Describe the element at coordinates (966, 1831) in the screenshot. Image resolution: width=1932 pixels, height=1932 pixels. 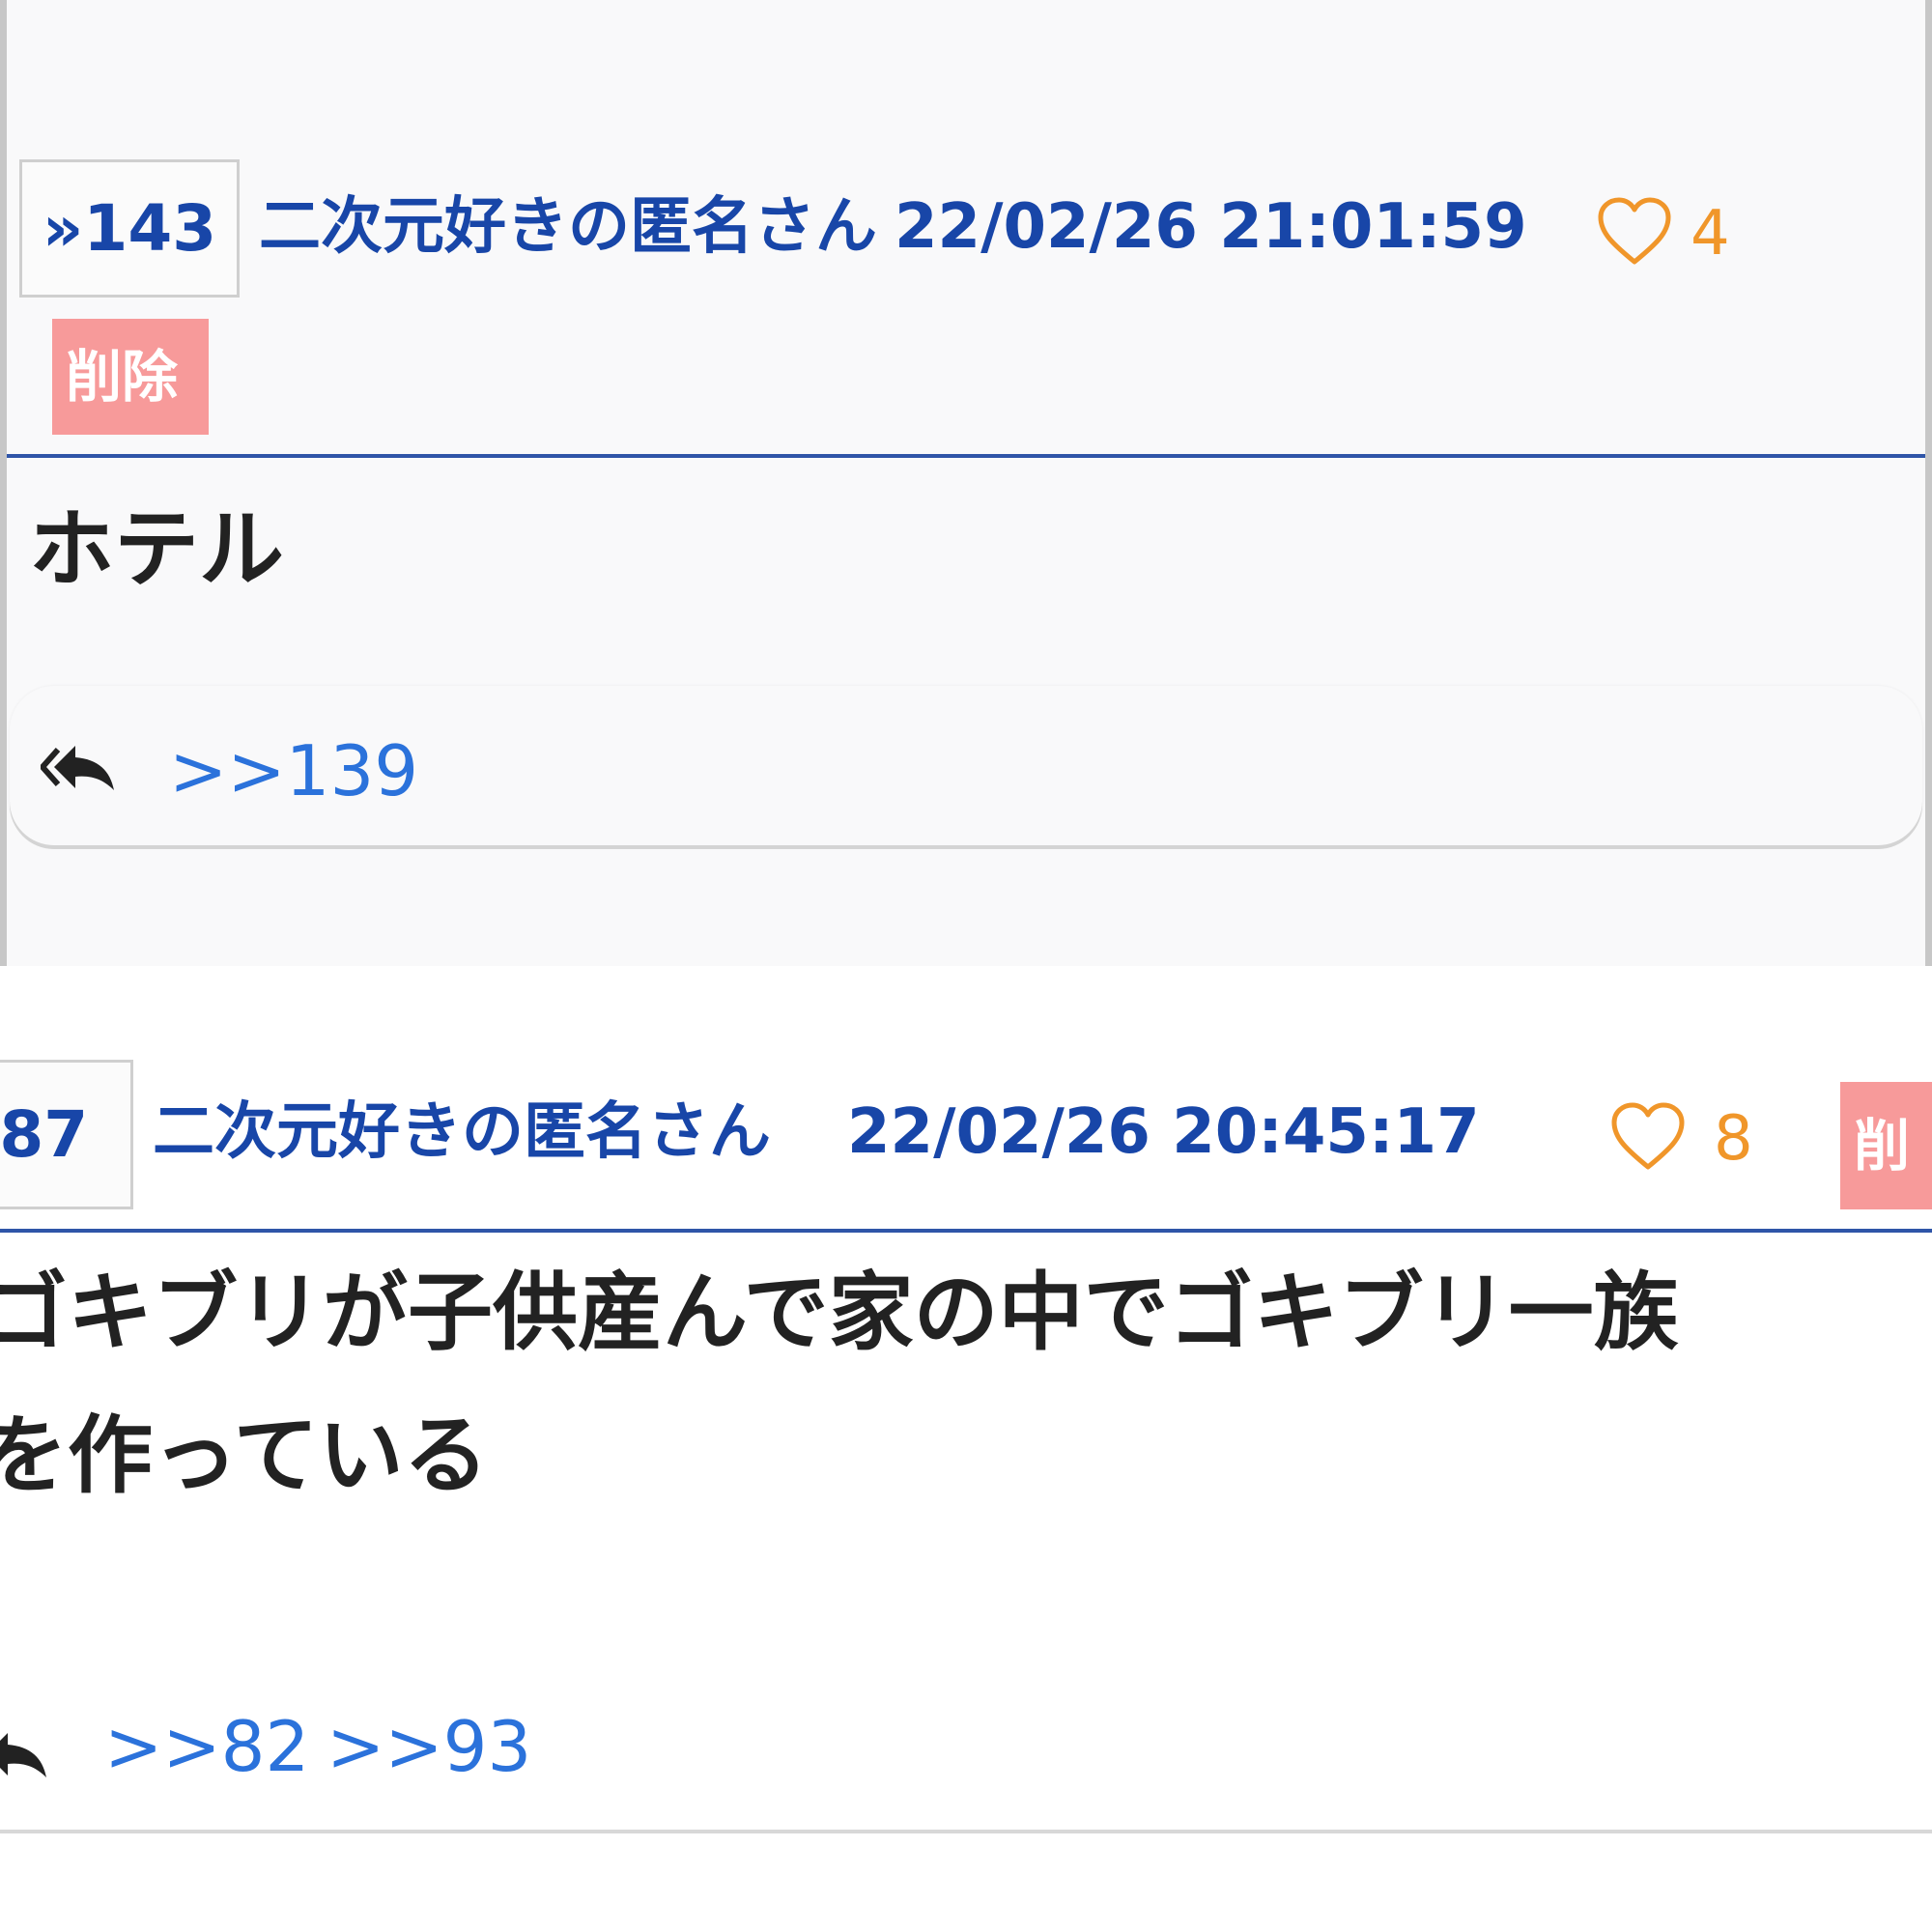
I see `post-bottom-rule` at that location.